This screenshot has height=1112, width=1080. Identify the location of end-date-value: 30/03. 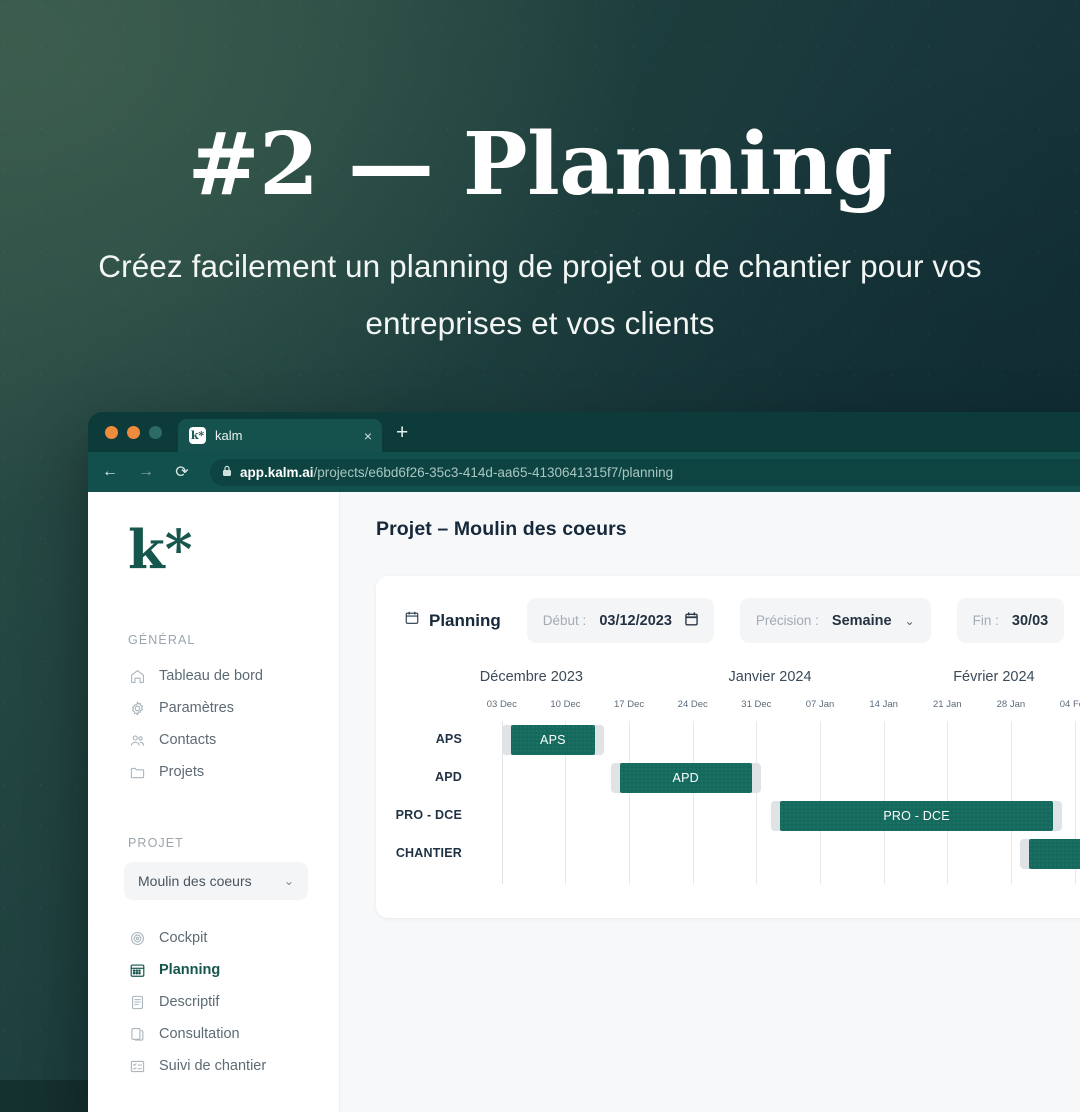
(1030, 620).